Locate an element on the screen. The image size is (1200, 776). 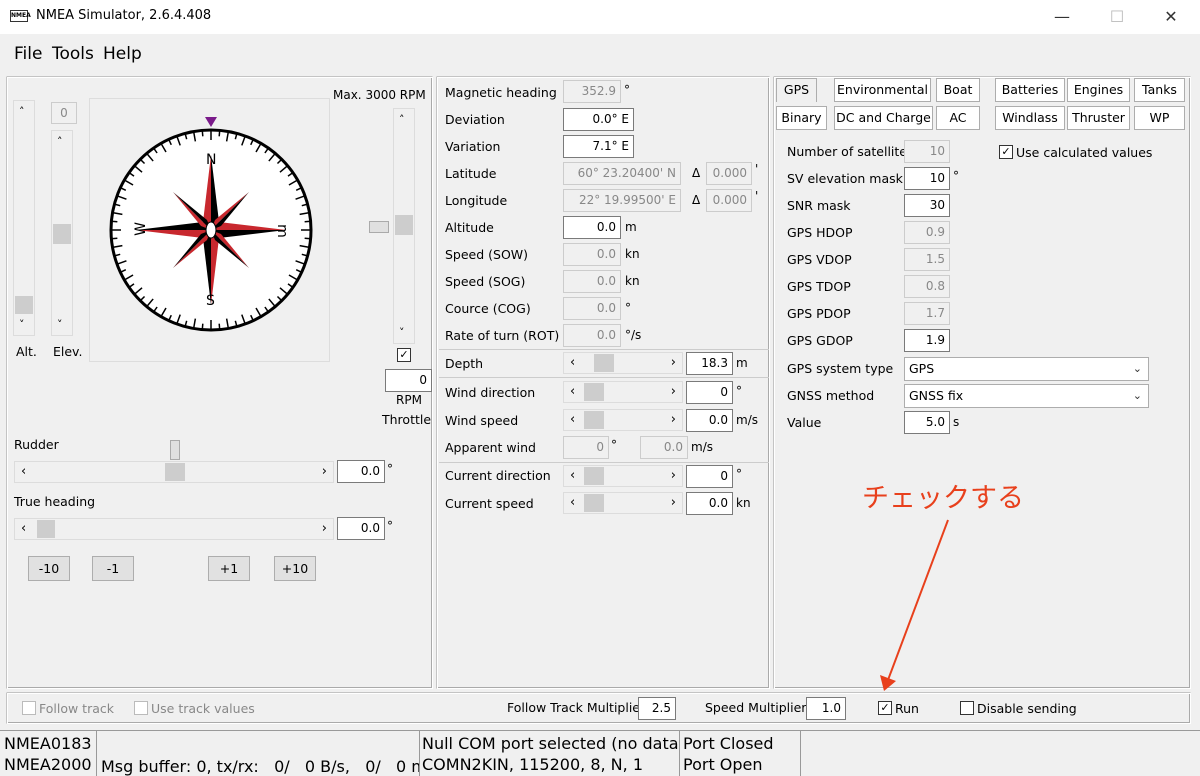
run-checkbox: ✓ is located at coordinates (885, 708).